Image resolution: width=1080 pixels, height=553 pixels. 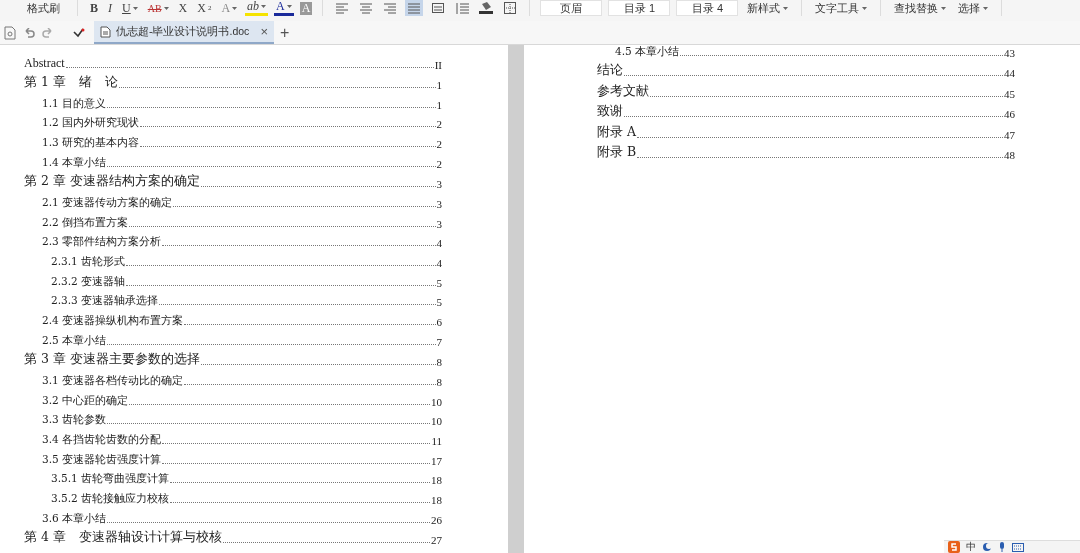 I want to click on toc-entry: 2.5 本章小结 7, so click(x=233, y=338).